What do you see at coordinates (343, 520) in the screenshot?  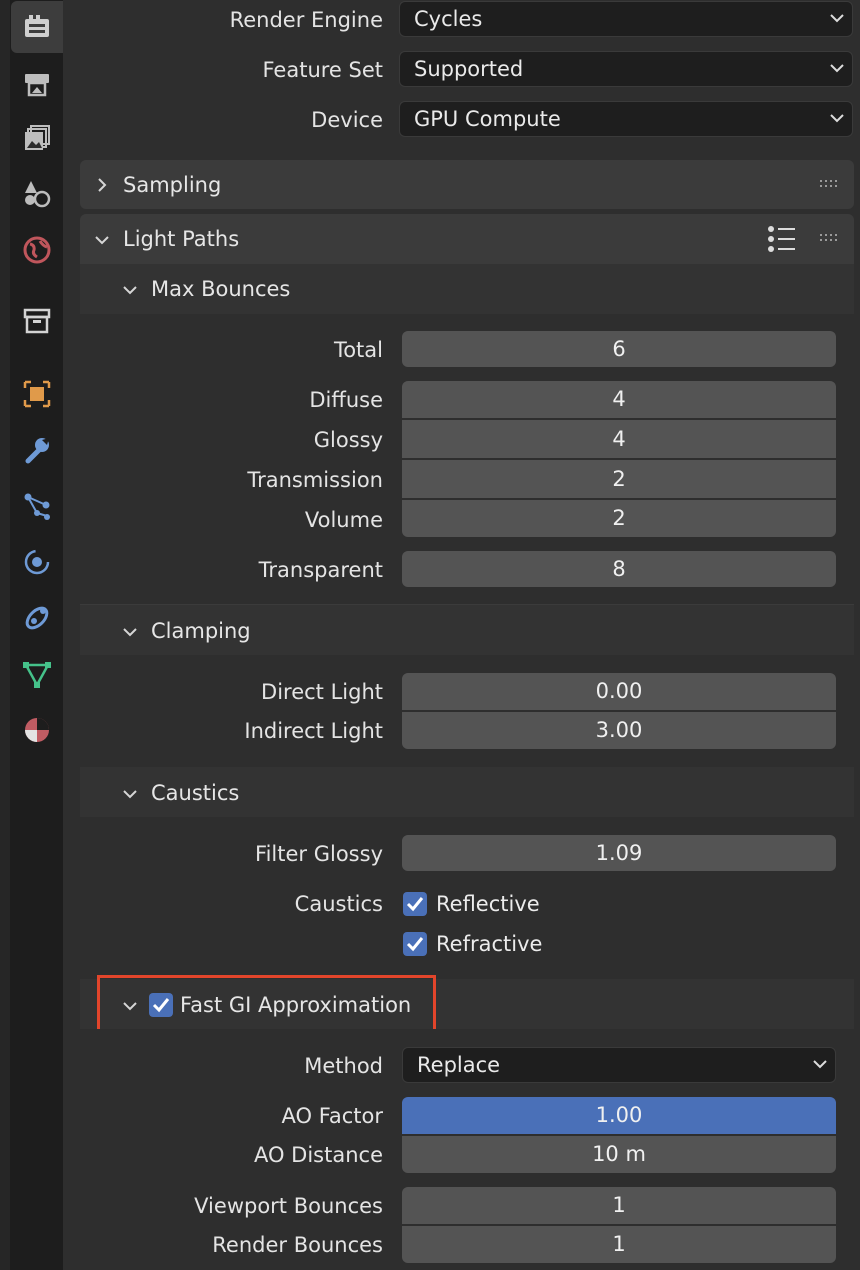 I see `volume-label: Volume` at bounding box center [343, 520].